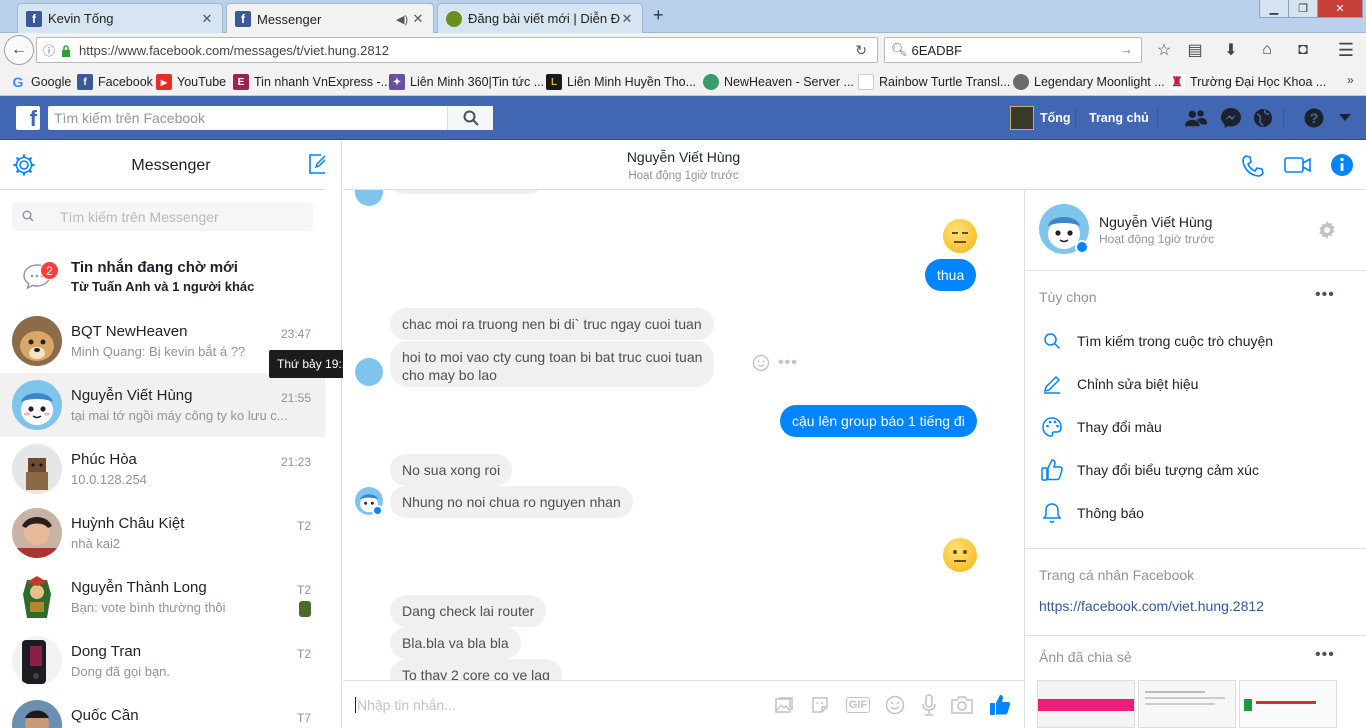 Image resolution: width=1366 pixels, height=728 pixels. What do you see at coordinates (820, 705) in the screenshot?
I see `sticker-icon` at bounding box center [820, 705].